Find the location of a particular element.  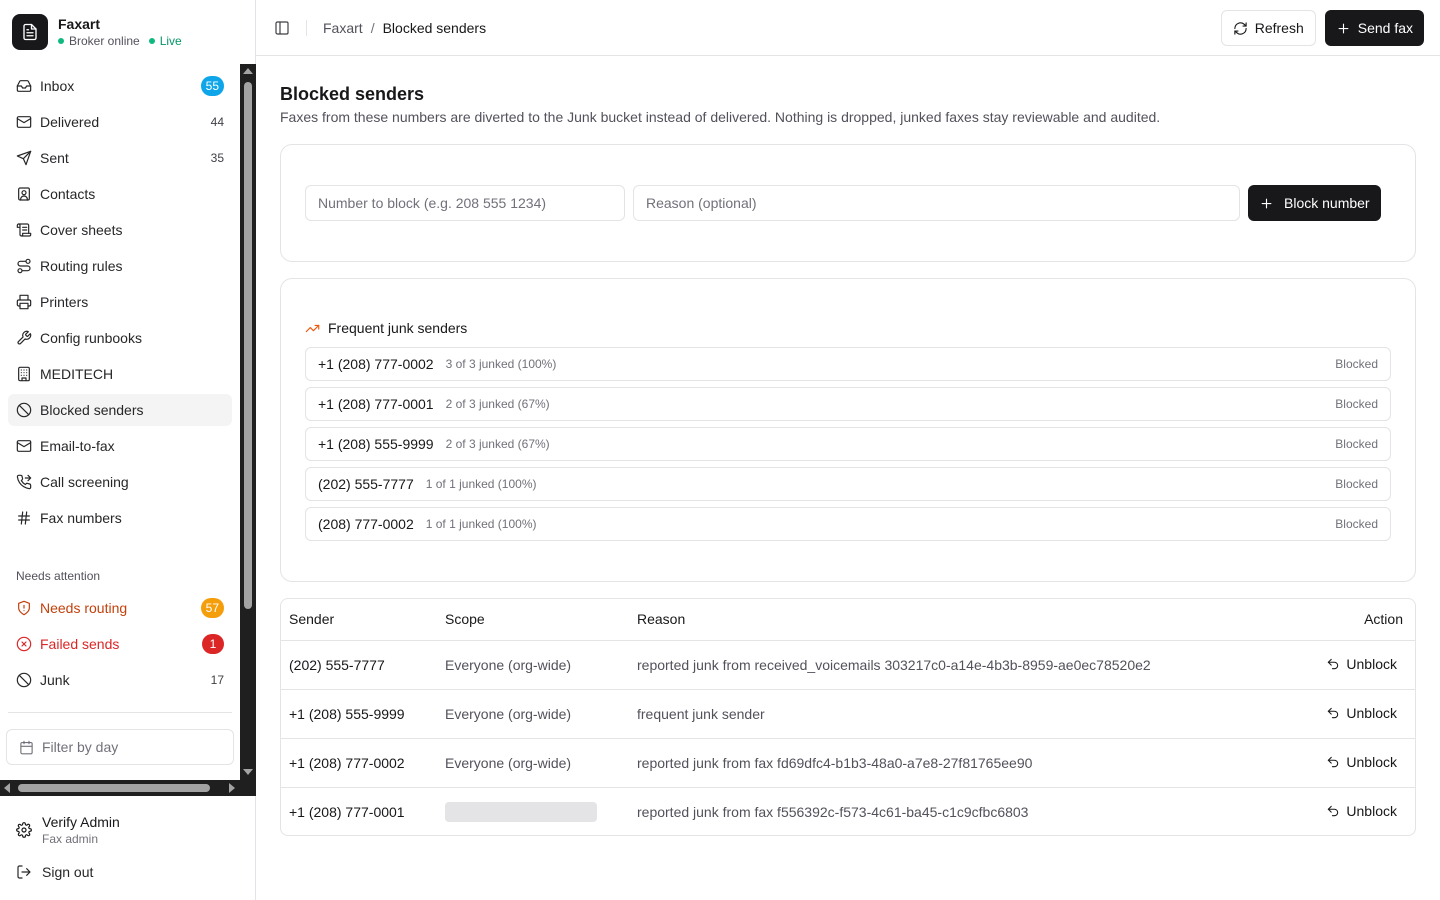

sidebar-item-label: Junk is located at coordinates (55, 680).